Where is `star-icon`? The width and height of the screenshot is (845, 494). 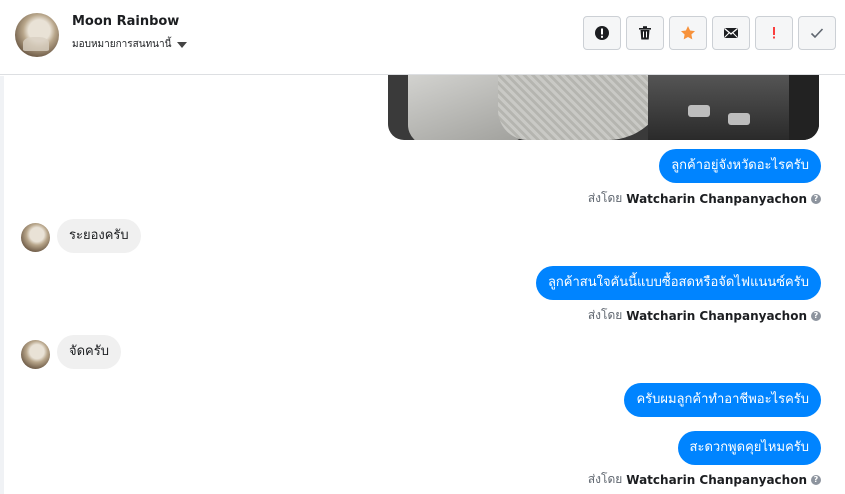 star-icon is located at coordinates (688, 33).